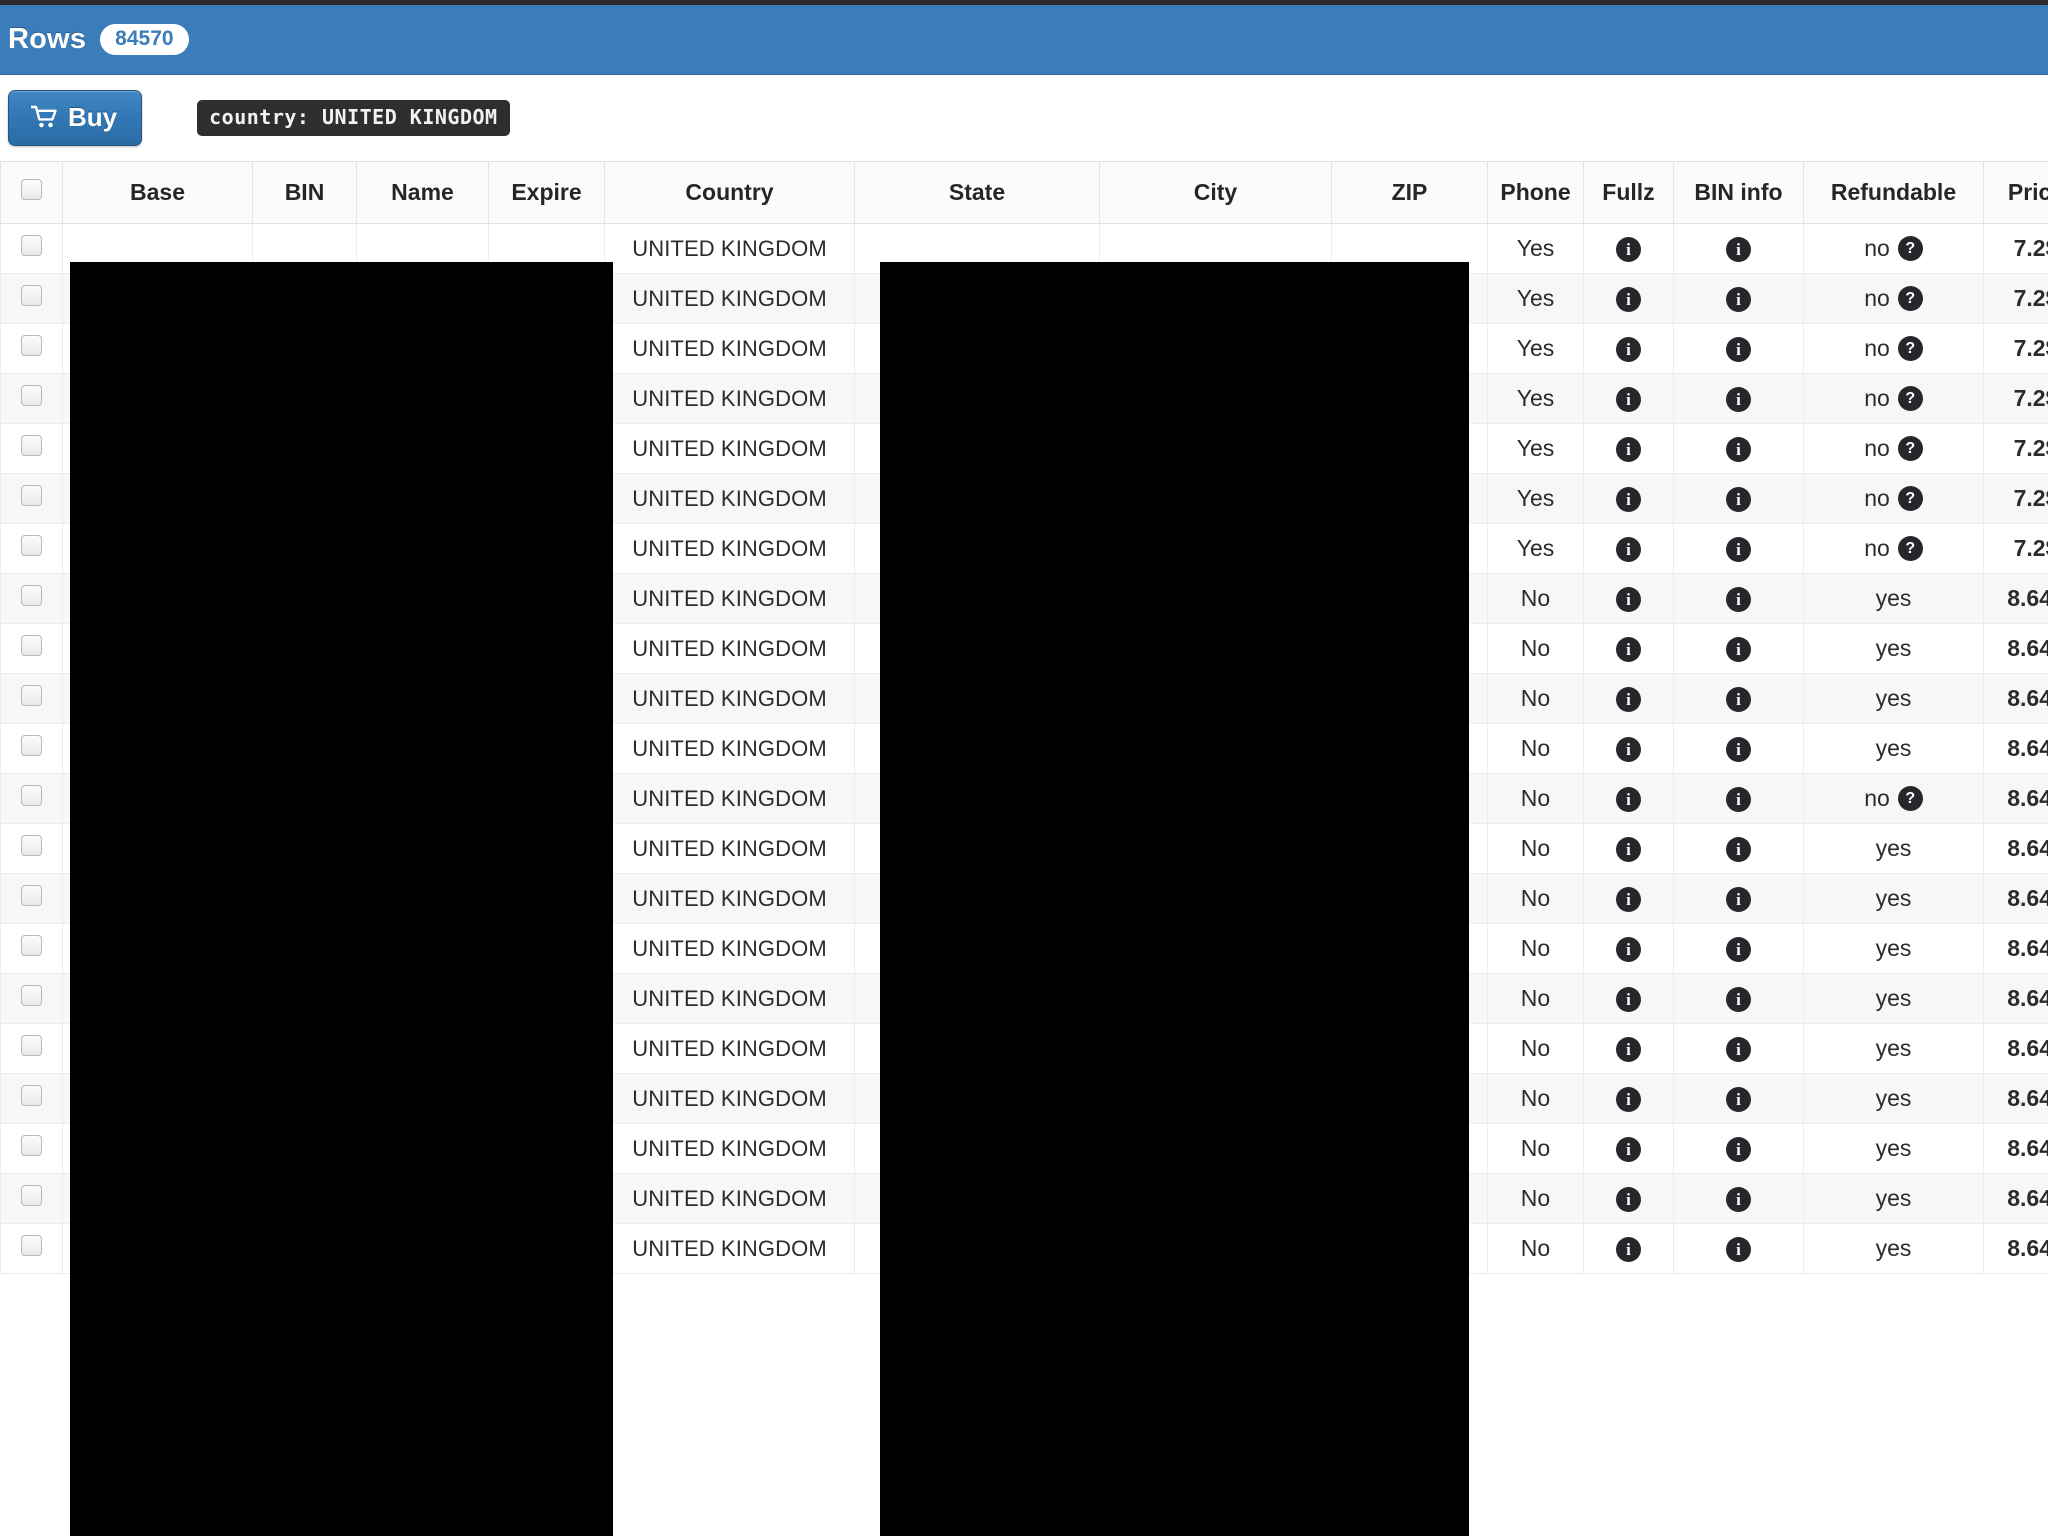 This screenshot has height=1536, width=2048. What do you see at coordinates (977, 192) in the screenshot?
I see `column-header-state: State` at bounding box center [977, 192].